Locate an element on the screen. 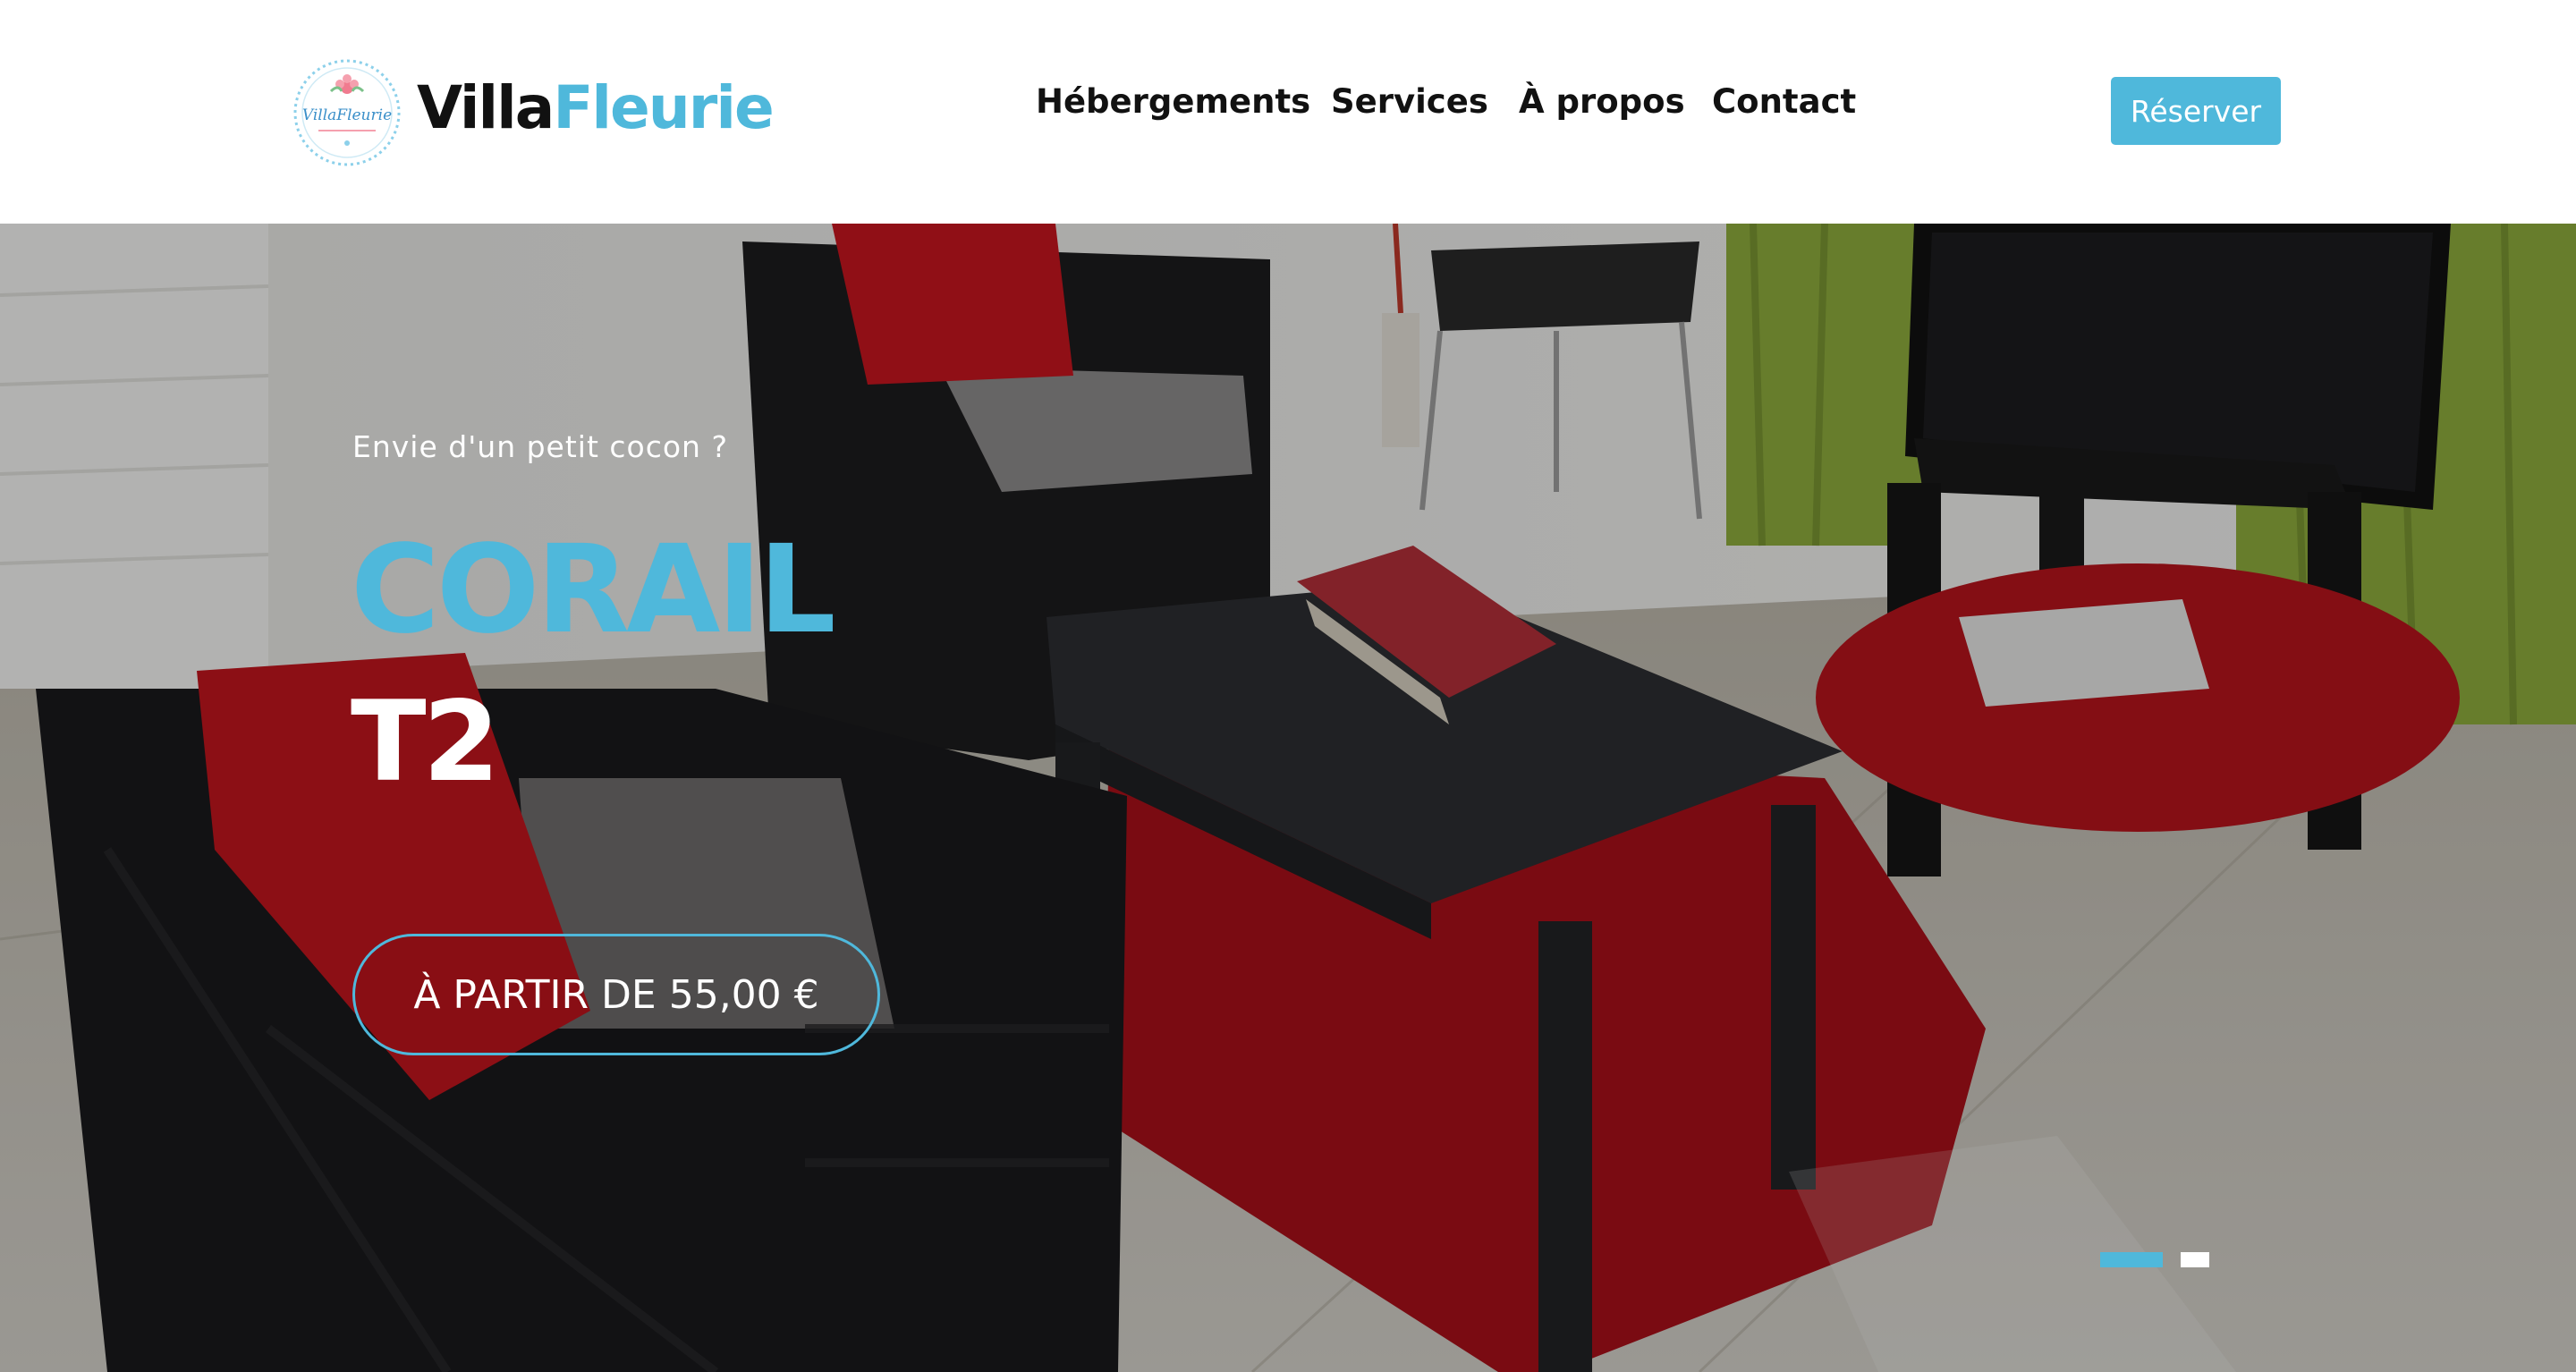 This screenshot has height=1372, width=2576. slider-dot-1-active is located at coordinates (2131, 1259).